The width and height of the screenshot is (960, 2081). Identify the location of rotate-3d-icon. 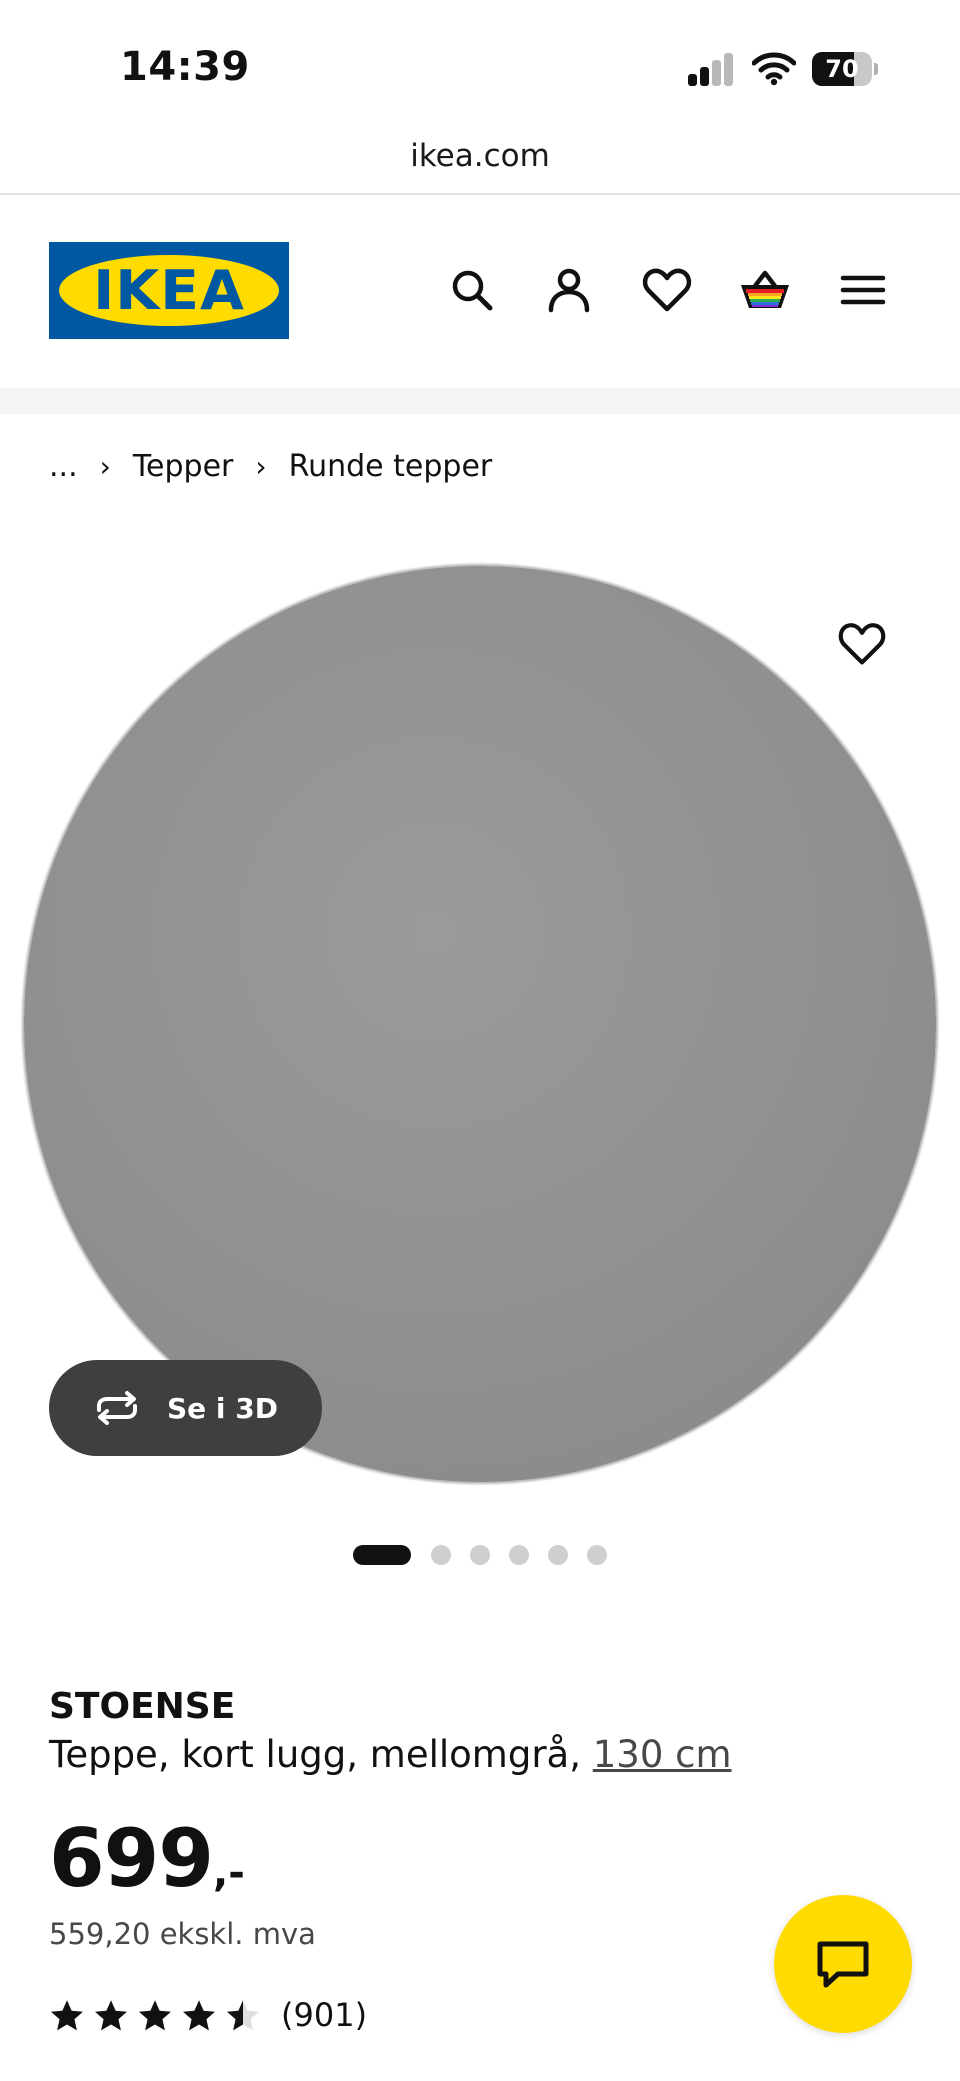
(117, 1408).